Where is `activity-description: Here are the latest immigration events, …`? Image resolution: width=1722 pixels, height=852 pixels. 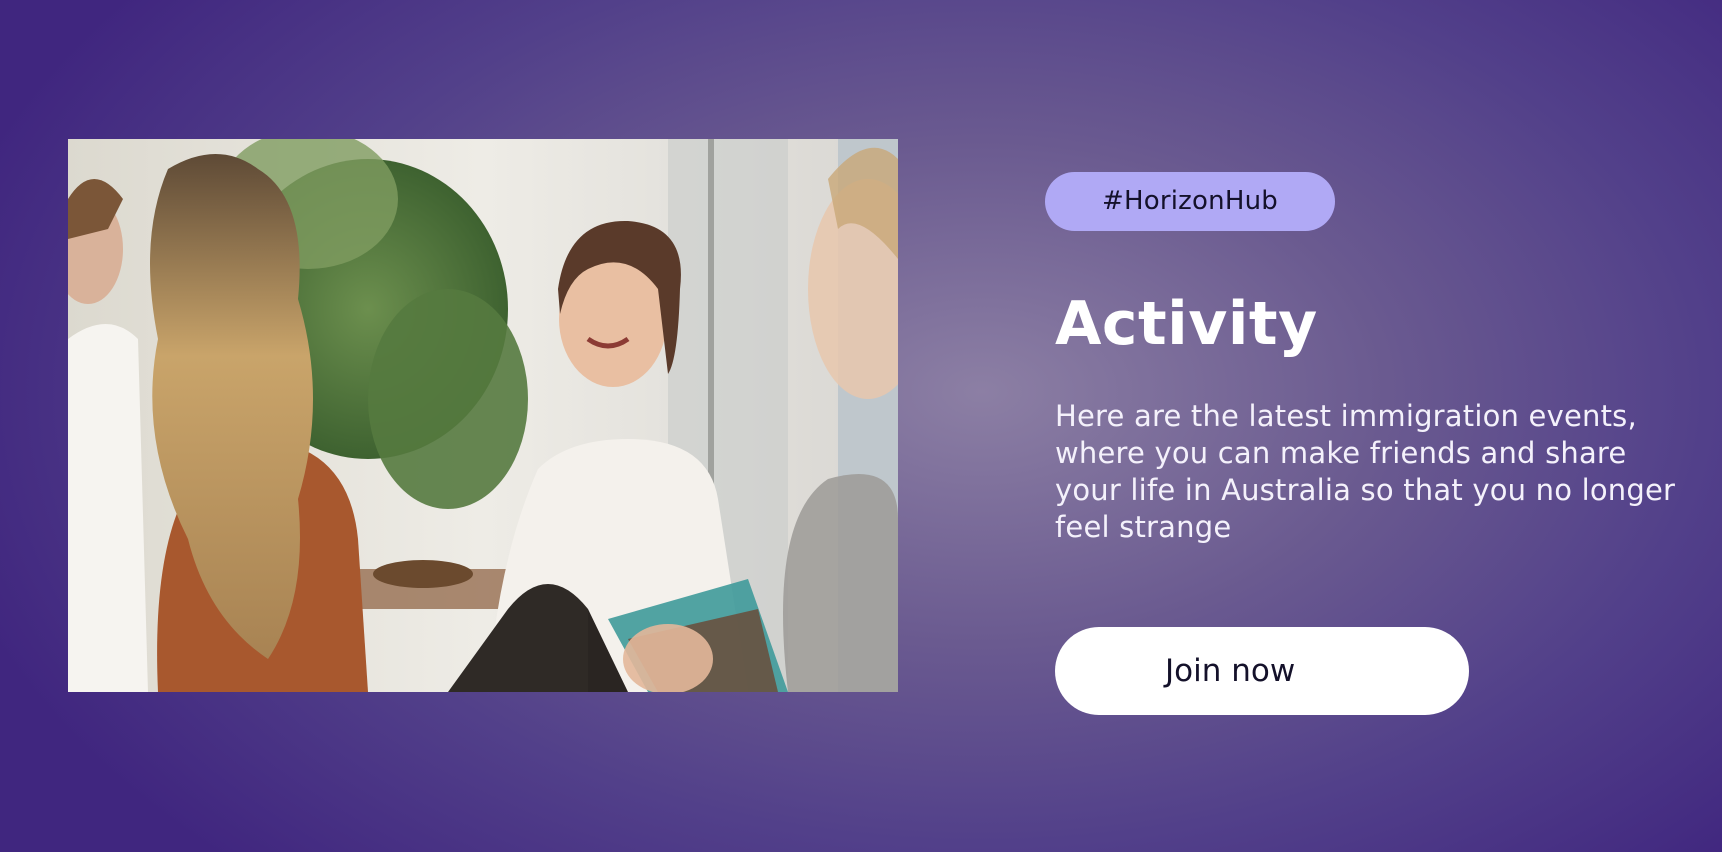
activity-description: Here are the latest immigration events, … is located at coordinates (1365, 471).